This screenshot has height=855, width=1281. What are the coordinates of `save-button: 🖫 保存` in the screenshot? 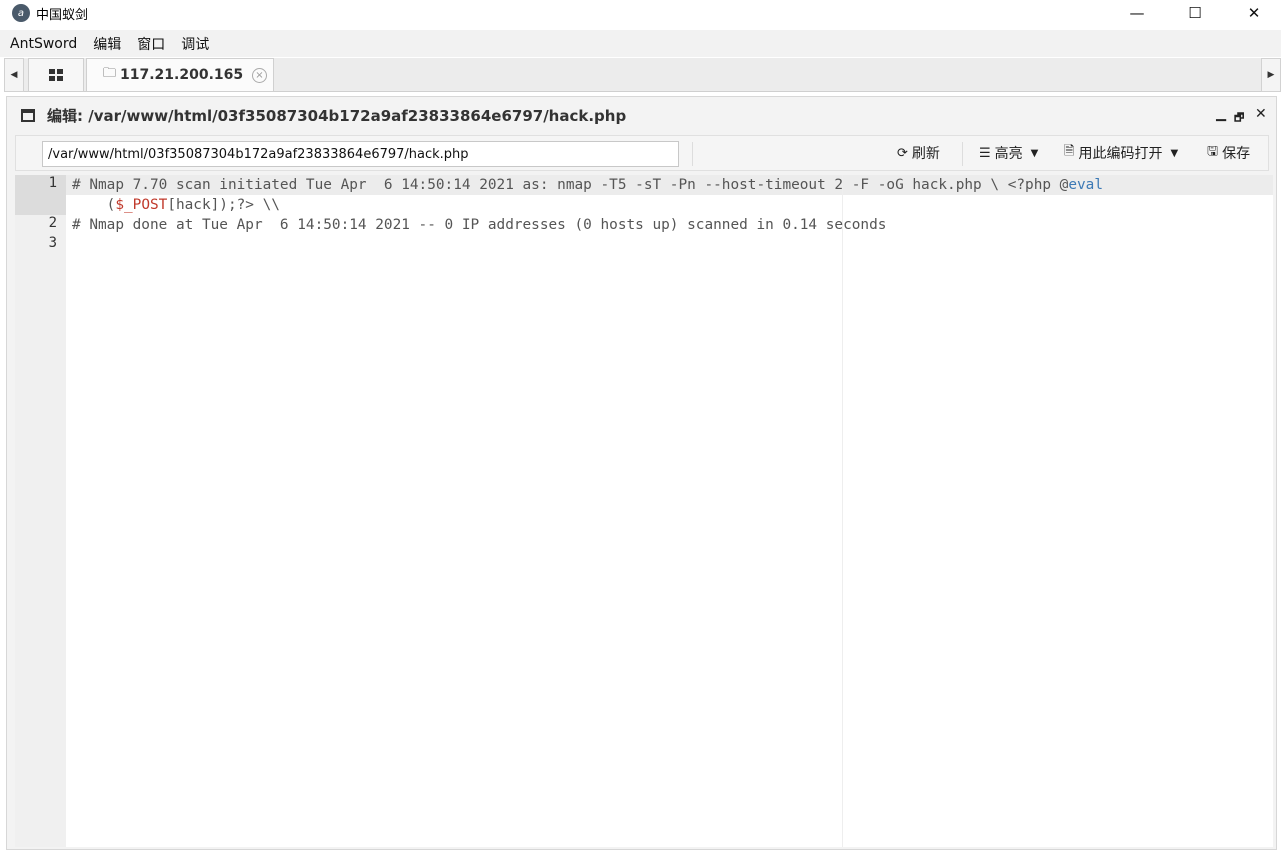 It's located at (1228, 153).